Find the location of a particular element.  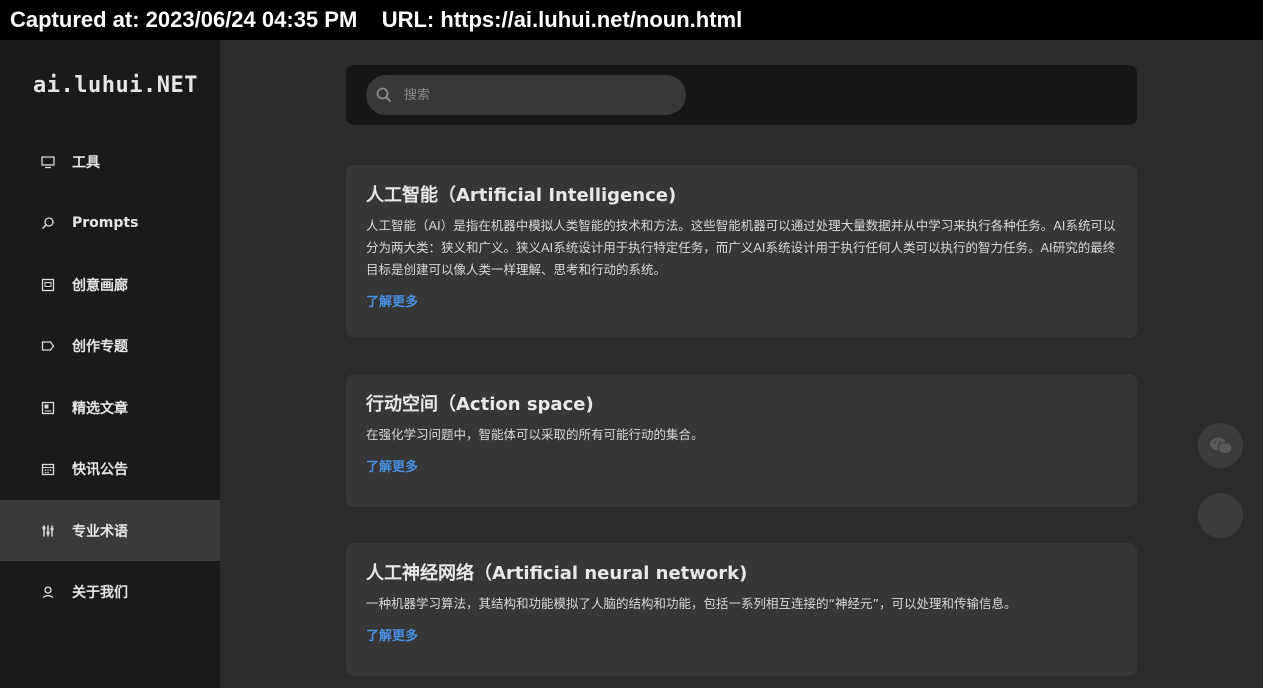

wechat-button is located at coordinates (1220, 445).